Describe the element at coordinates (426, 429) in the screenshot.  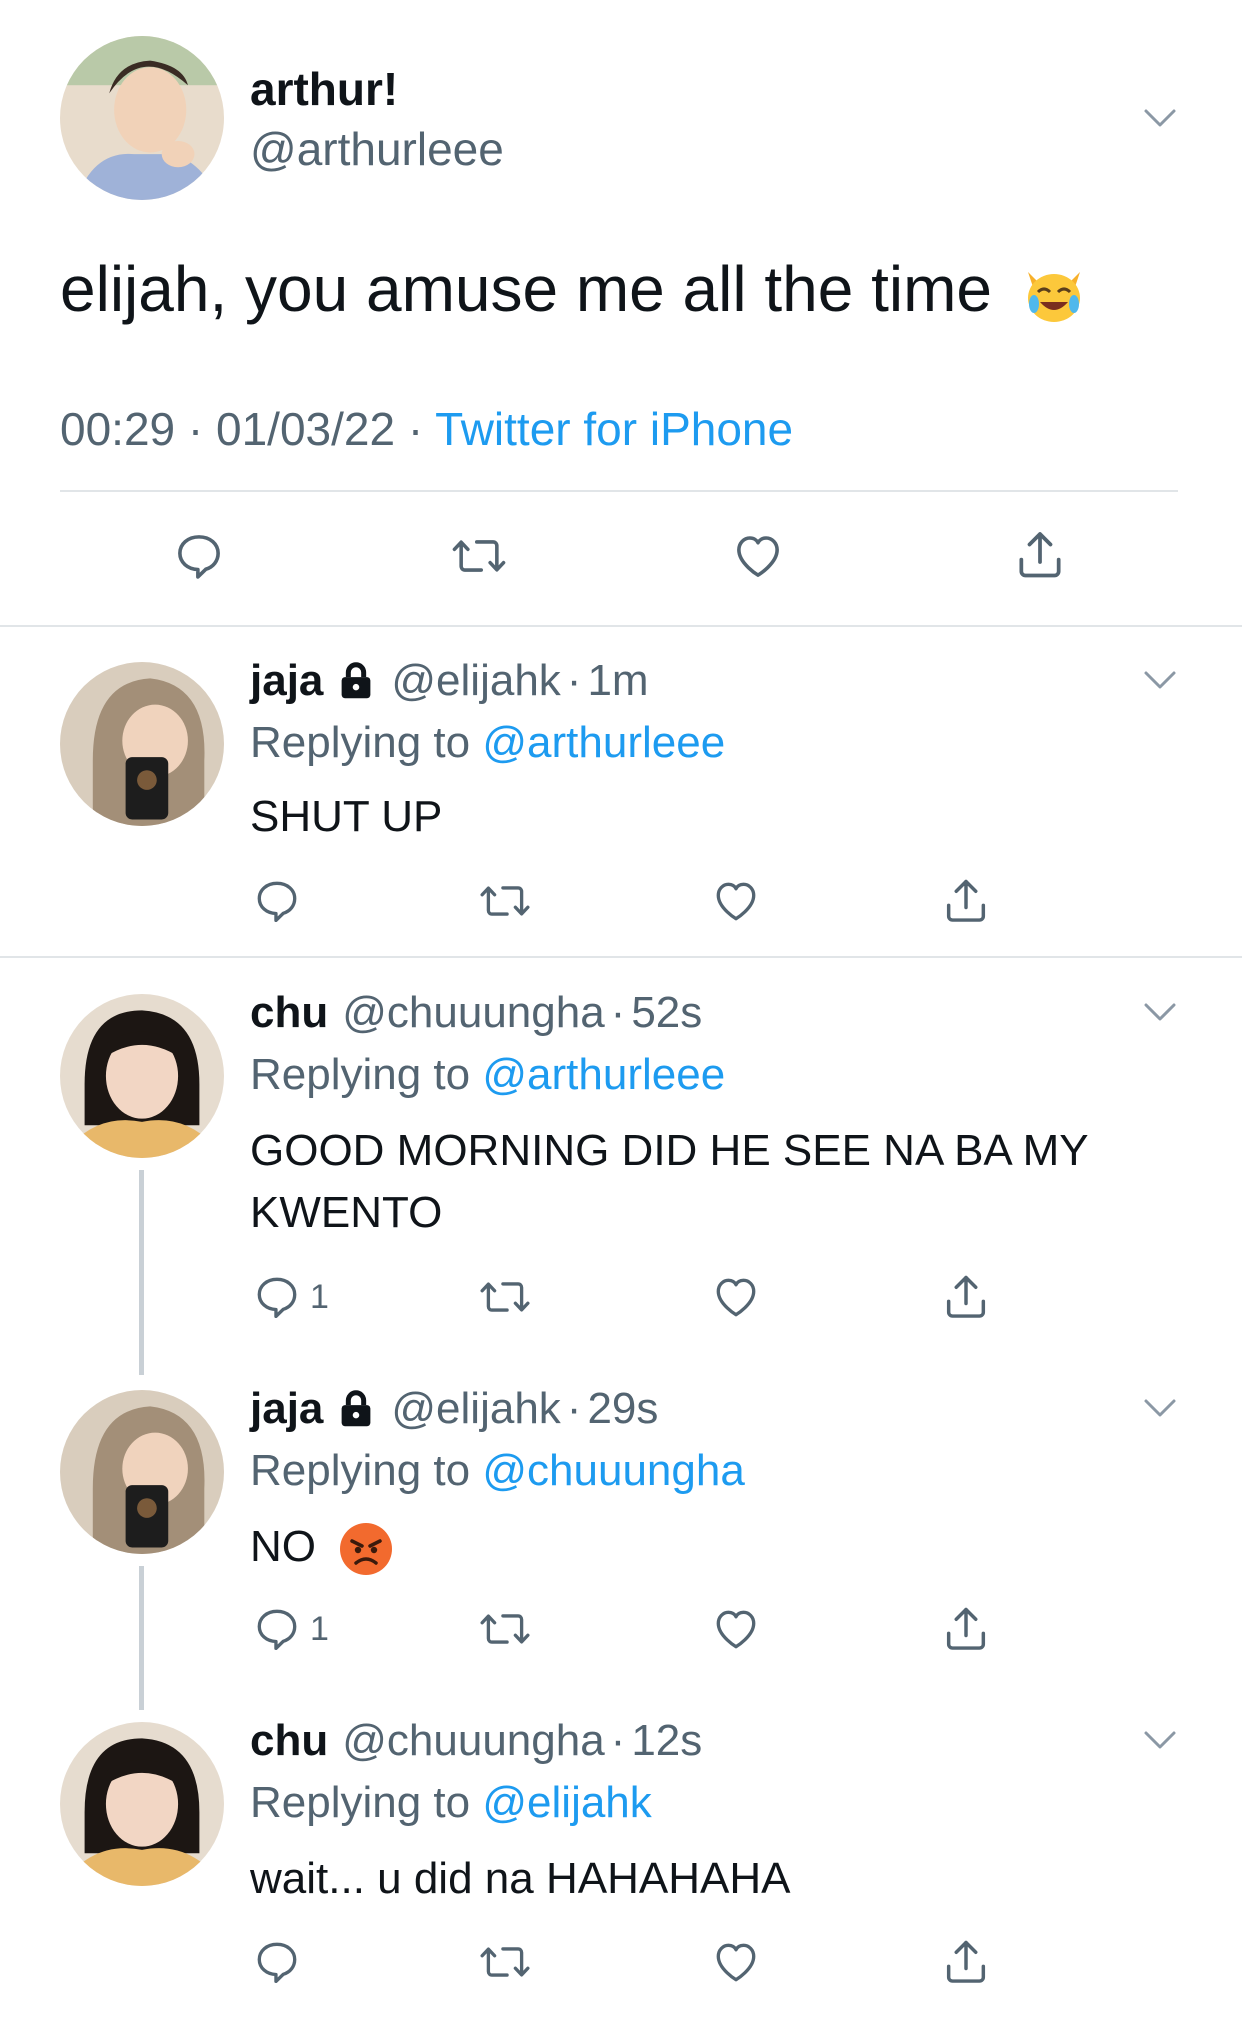
I see `tweet-meta: 00:29 · 01/03/22 · Twitter for iPhone` at that location.